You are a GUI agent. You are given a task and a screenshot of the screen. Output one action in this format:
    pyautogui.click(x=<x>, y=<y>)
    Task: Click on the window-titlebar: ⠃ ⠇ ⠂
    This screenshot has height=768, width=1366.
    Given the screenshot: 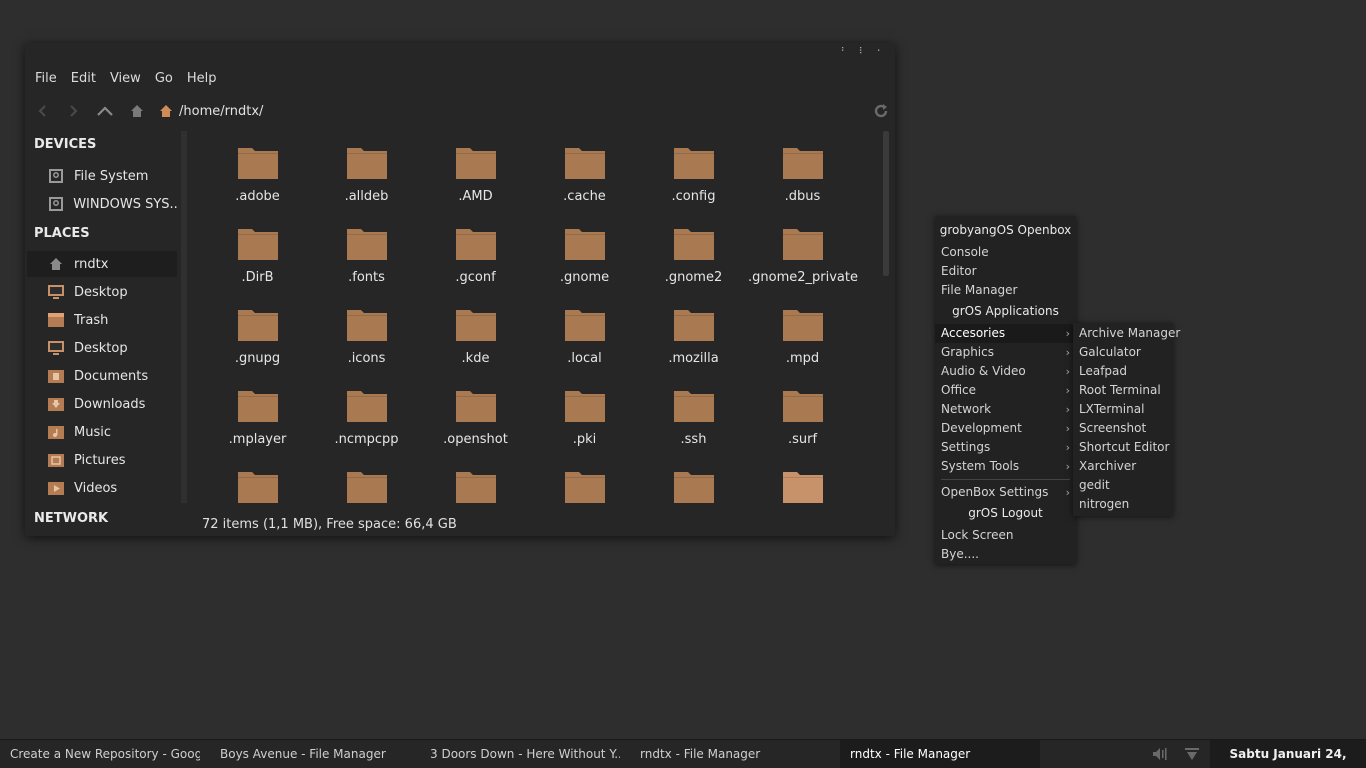 What is the action you would take?
    pyautogui.click(x=460, y=54)
    